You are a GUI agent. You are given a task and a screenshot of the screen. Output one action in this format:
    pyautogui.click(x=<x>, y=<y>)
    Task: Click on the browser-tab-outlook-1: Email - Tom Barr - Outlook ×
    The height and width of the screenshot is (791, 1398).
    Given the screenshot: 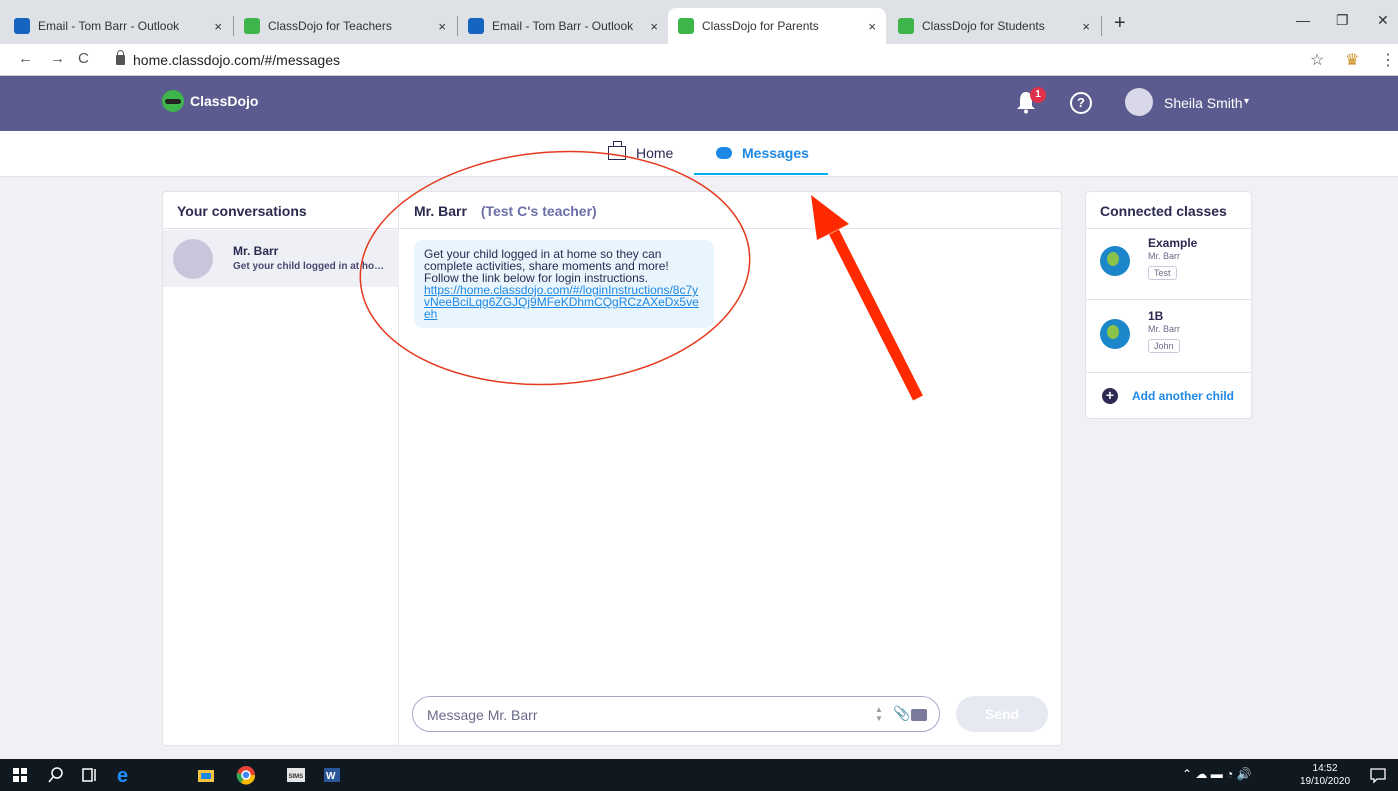 What is the action you would take?
    pyautogui.click(x=118, y=26)
    